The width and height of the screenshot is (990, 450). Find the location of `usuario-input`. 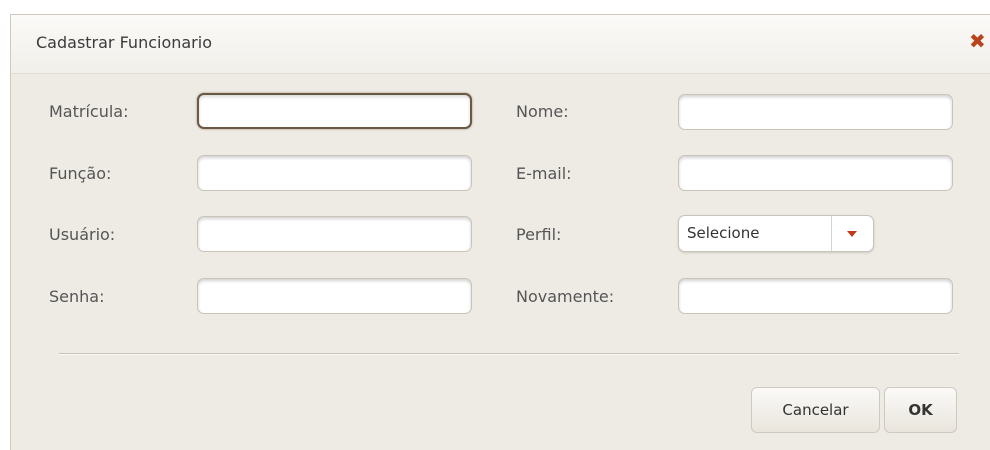

usuario-input is located at coordinates (334, 234).